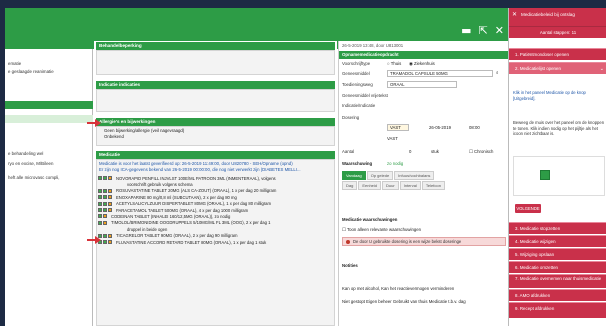 The width and height of the screenshot is (606, 326). Describe the element at coordinates (483, 30) in the screenshot. I see `export-icon: ⇱` at that location.